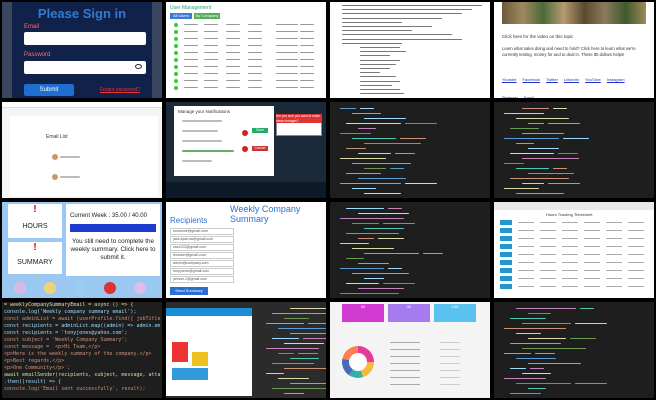 The height and width of the screenshot is (400, 656). I want to click on stats-dashboard-tile: 50 40 100, so click(410, 350).